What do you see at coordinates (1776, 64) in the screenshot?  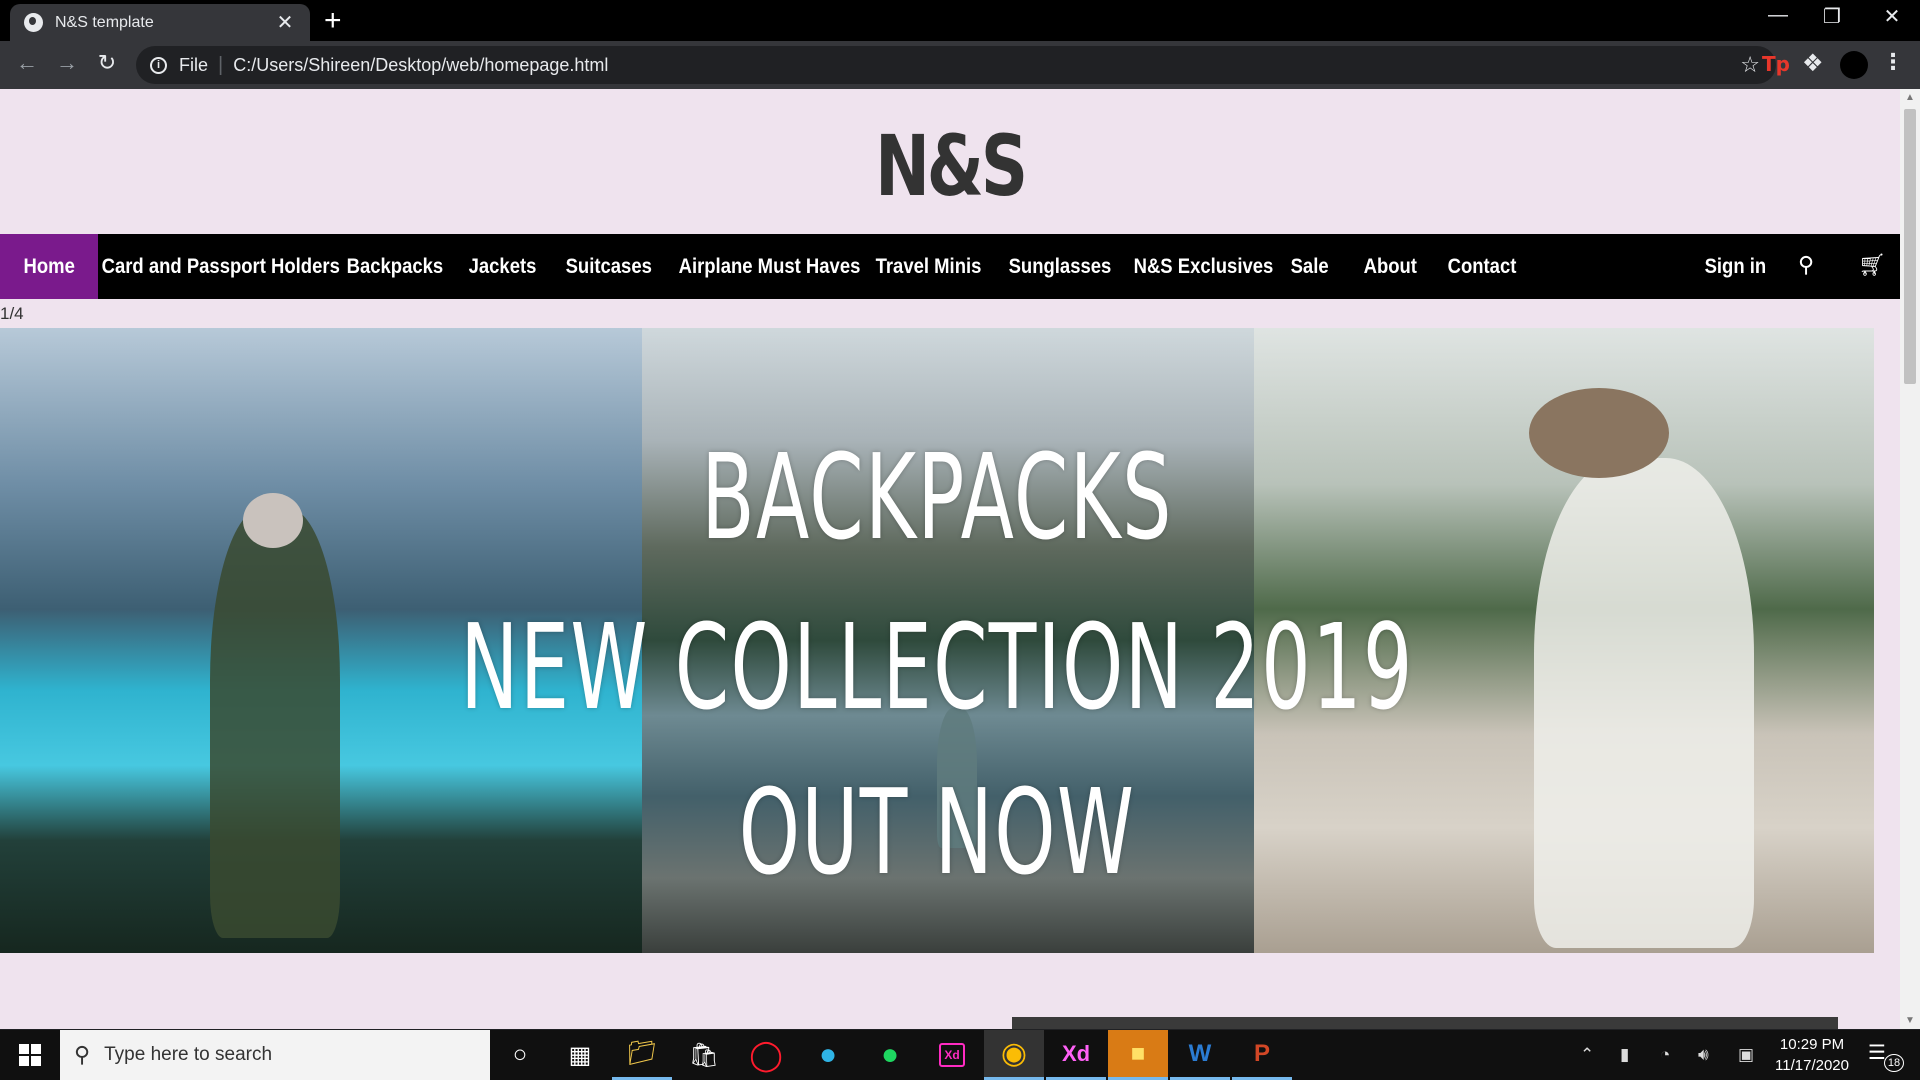 I see `tp-extension-icon: Tp` at bounding box center [1776, 64].